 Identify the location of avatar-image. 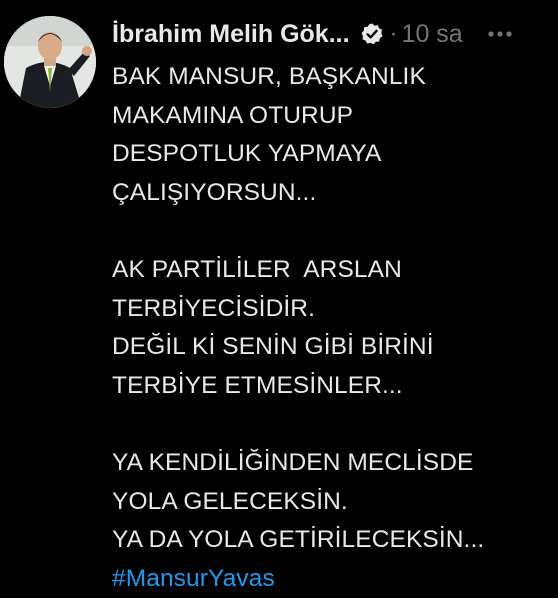
(50, 62).